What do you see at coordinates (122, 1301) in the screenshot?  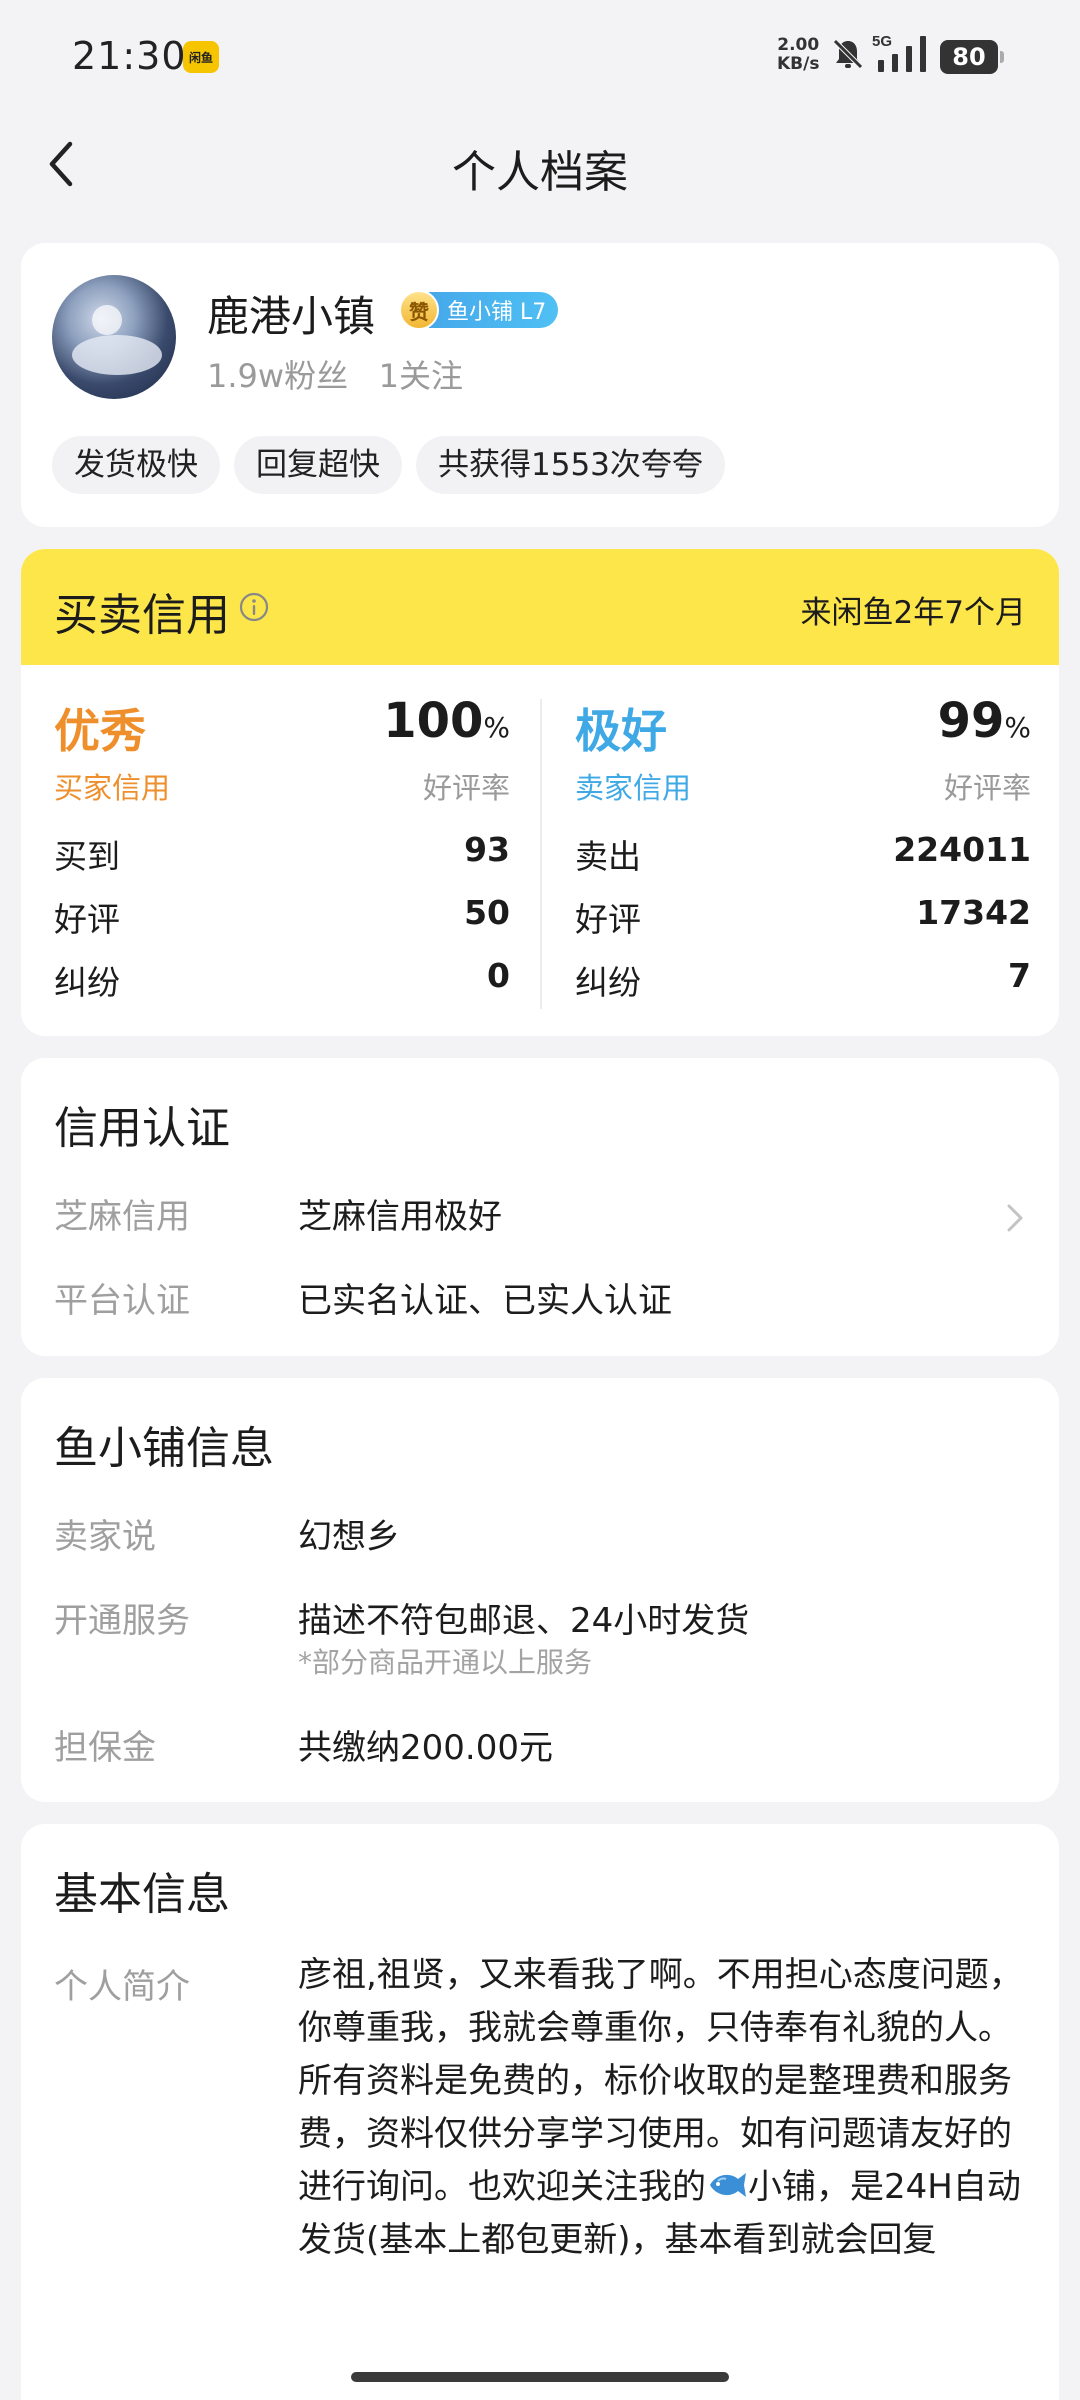 I see `row-label: 平台认证` at bounding box center [122, 1301].